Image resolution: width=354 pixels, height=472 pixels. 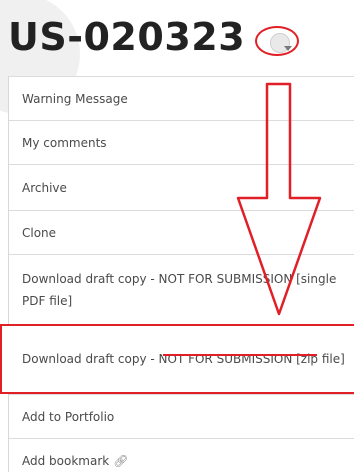 What do you see at coordinates (68, 416) in the screenshot?
I see `menu-item-label: Add to Portfolio` at bounding box center [68, 416].